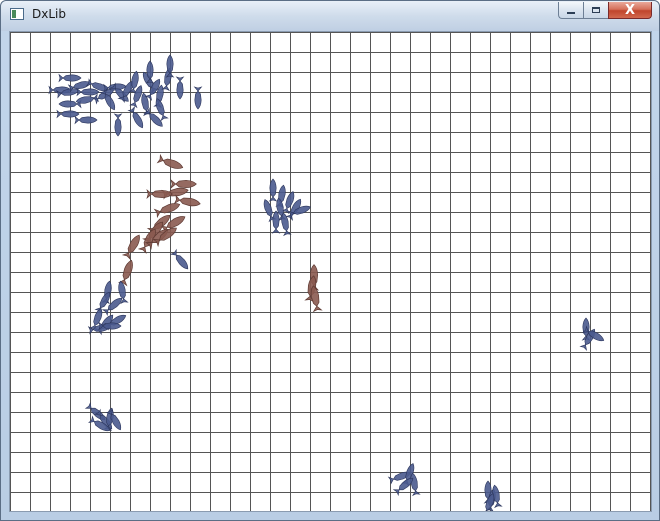 Image resolution: width=660 pixels, height=521 pixels. I want to click on blue-school-bottom-right, so click(492, 495).